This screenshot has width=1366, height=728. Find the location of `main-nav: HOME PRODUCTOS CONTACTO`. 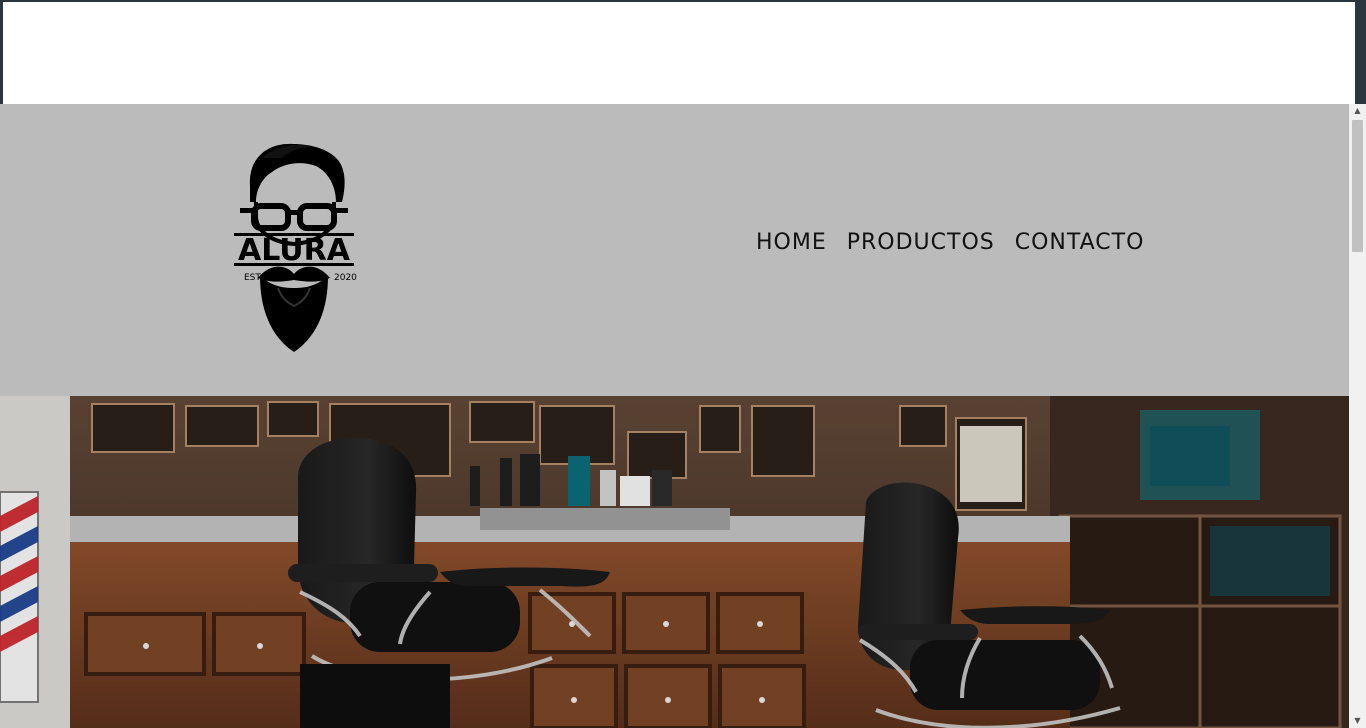

main-nav: HOME PRODUCTOS CONTACTO is located at coordinates (950, 243).